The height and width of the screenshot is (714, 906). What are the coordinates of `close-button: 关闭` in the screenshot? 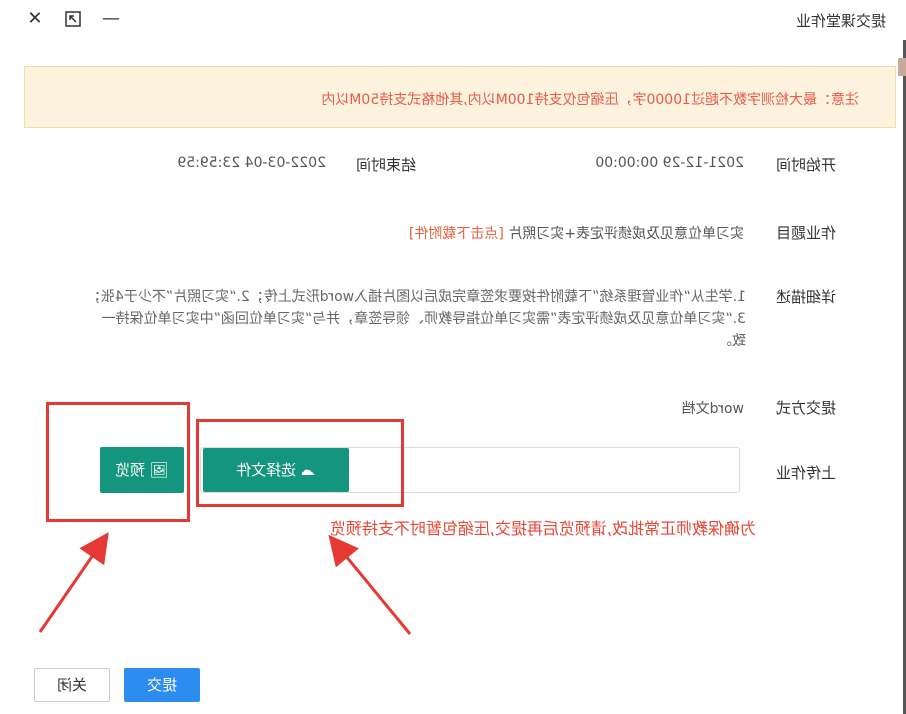 It's located at (72, 685).